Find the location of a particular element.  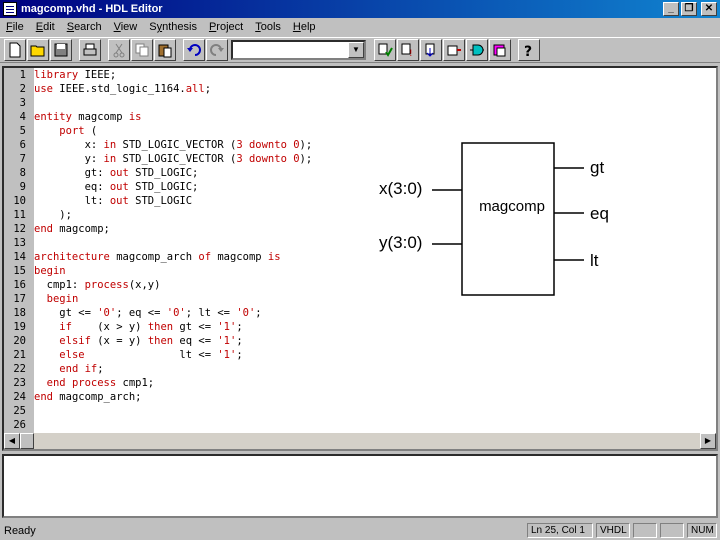

menu-view: View is located at coordinates (126, 27).